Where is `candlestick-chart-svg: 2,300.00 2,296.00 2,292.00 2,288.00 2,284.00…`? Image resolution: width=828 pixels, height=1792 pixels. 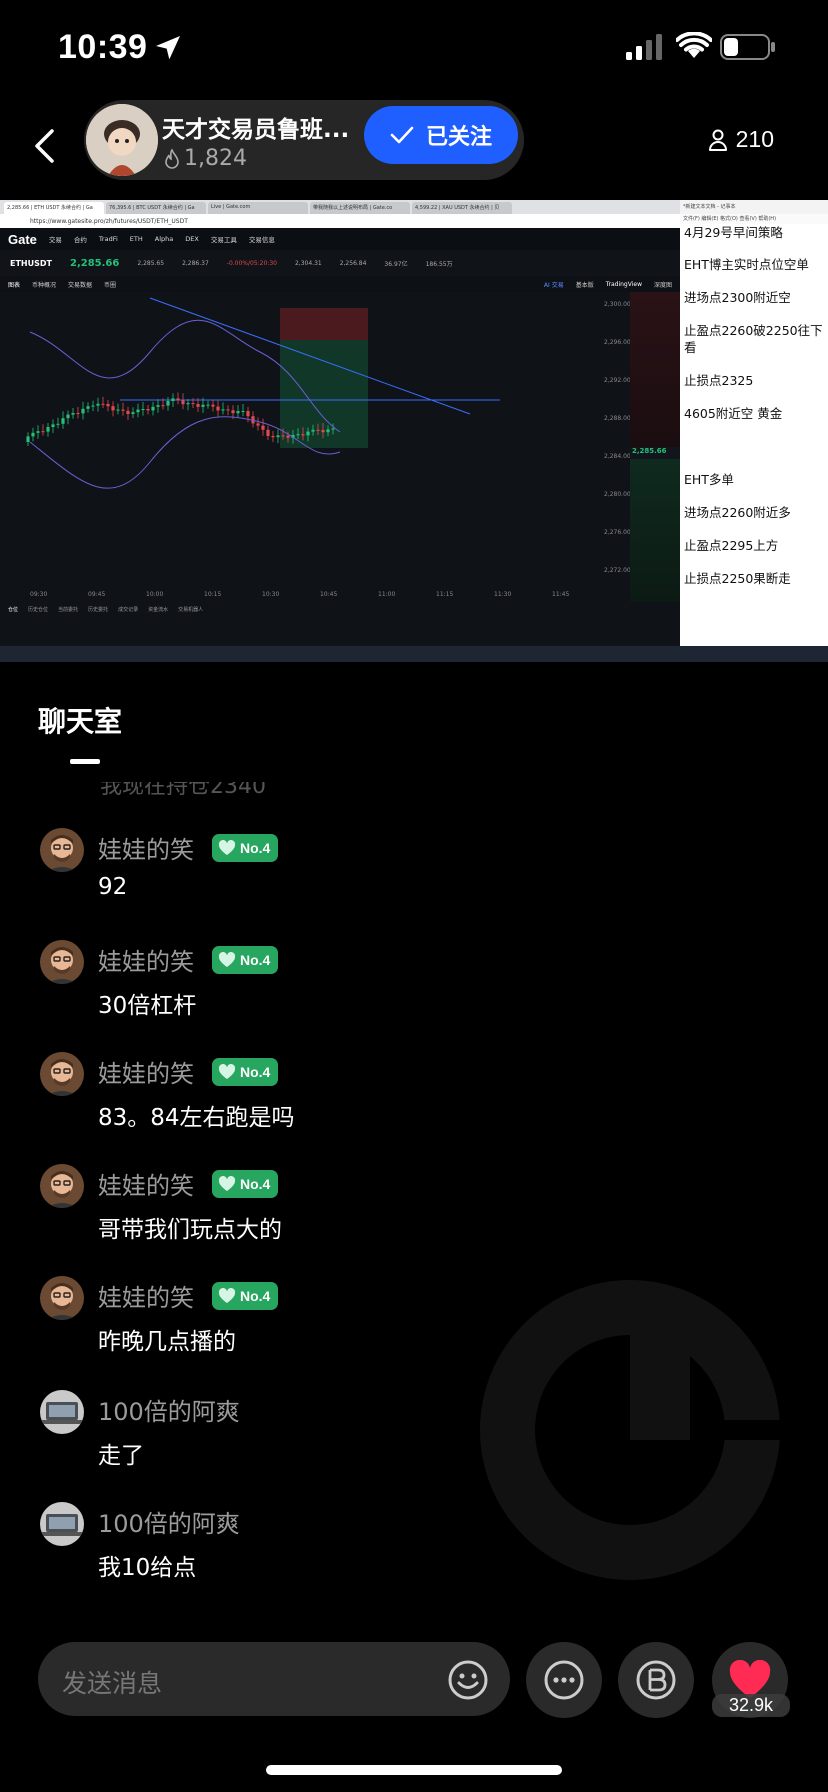 candlestick-chart-svg: 2,300.00 2,296.00 2,292.00 2,288.00 2,284.00… is located at coordinates (328, 447).